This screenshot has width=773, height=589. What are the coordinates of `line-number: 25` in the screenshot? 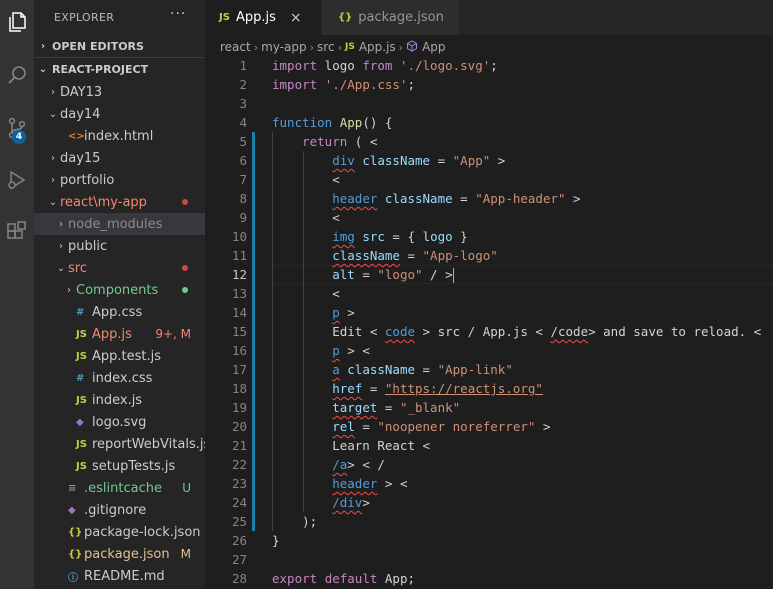 It's located at (239, 521).